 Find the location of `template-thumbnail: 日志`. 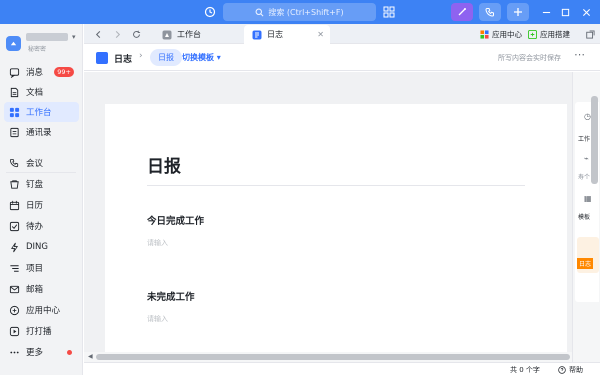

template-thumbnail: 日志 is located at coordinates (588, 255).